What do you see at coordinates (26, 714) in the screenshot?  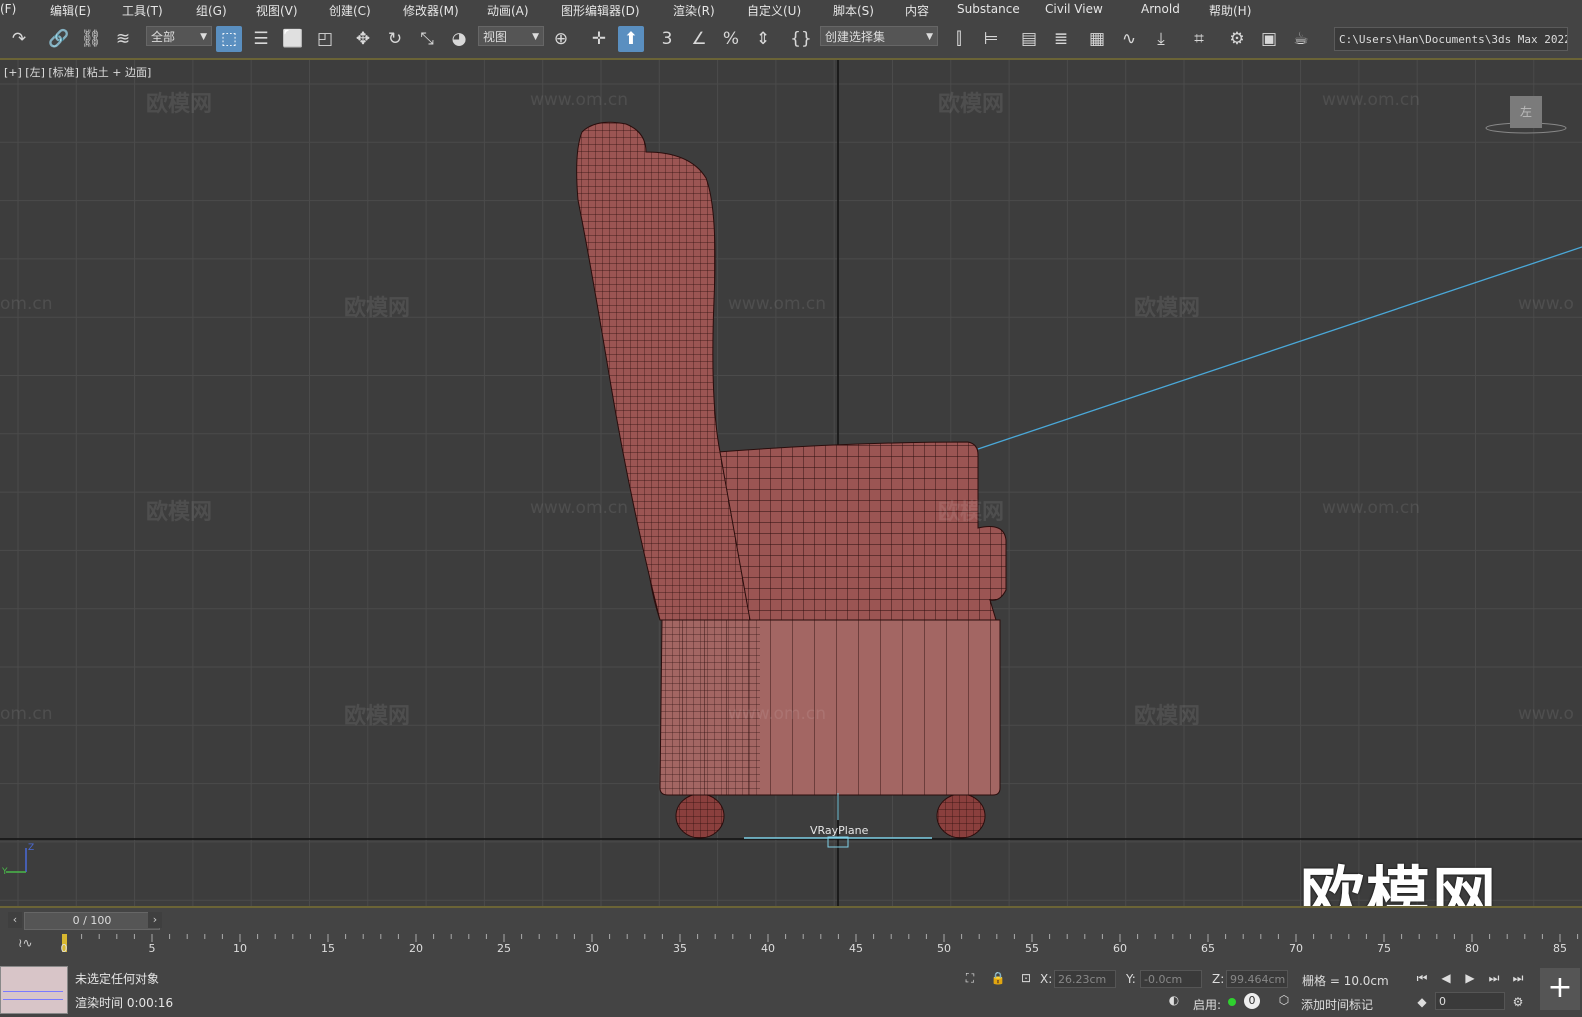 I see `watermark-url: om.cn` at bounding box center [26, 714].